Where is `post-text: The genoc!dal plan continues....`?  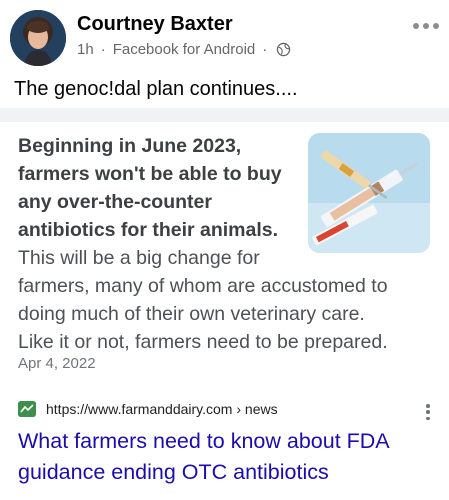
post-text: The genoc!dal plan continues.... is located at coordinates (156, 89).